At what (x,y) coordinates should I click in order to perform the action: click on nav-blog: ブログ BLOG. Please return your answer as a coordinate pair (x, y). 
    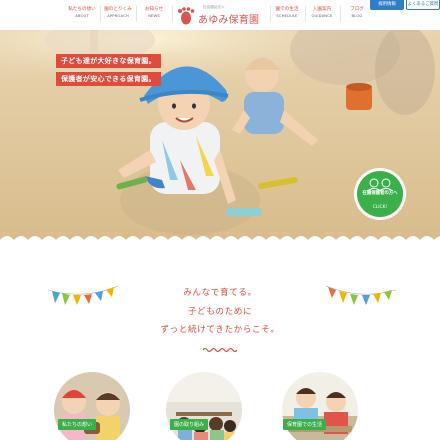
    Looking at the image, I should click on (357, 13).